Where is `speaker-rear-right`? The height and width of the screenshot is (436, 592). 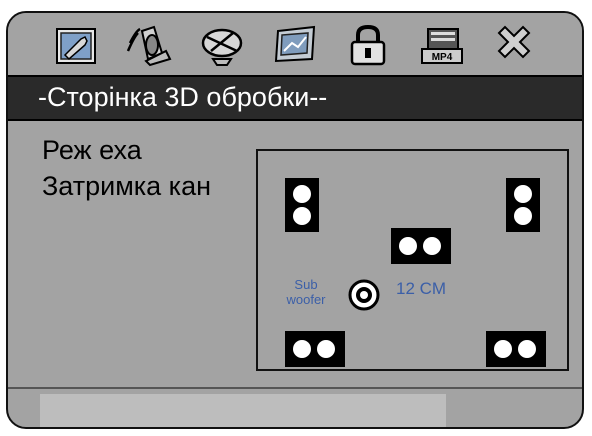
speaker-rear-right is located at coordinates (516, 349).